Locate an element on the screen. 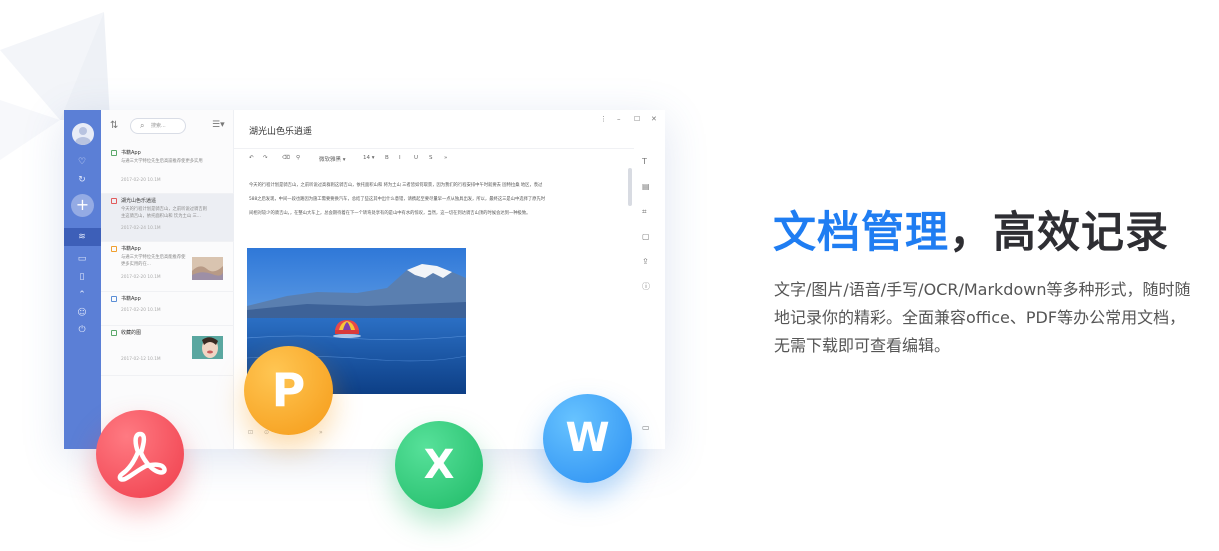  title-highlight: 文档管理 is located at coordinates (861, 233).